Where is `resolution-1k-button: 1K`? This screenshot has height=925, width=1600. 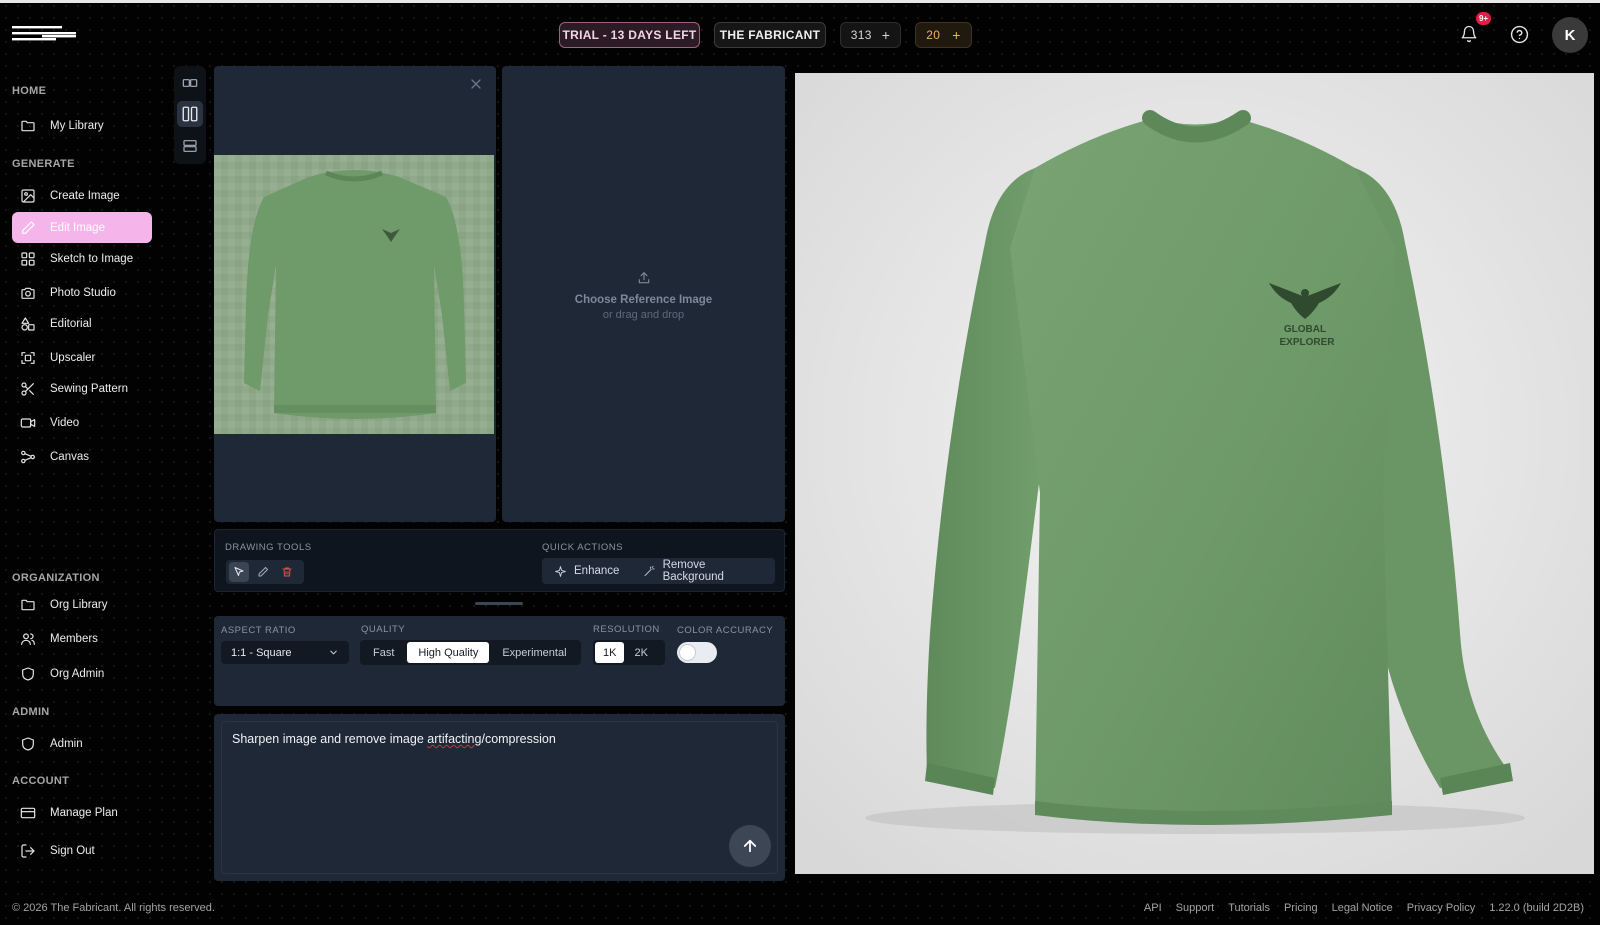
resolution-1k-button: 1K is located at coordinates (610, 652).